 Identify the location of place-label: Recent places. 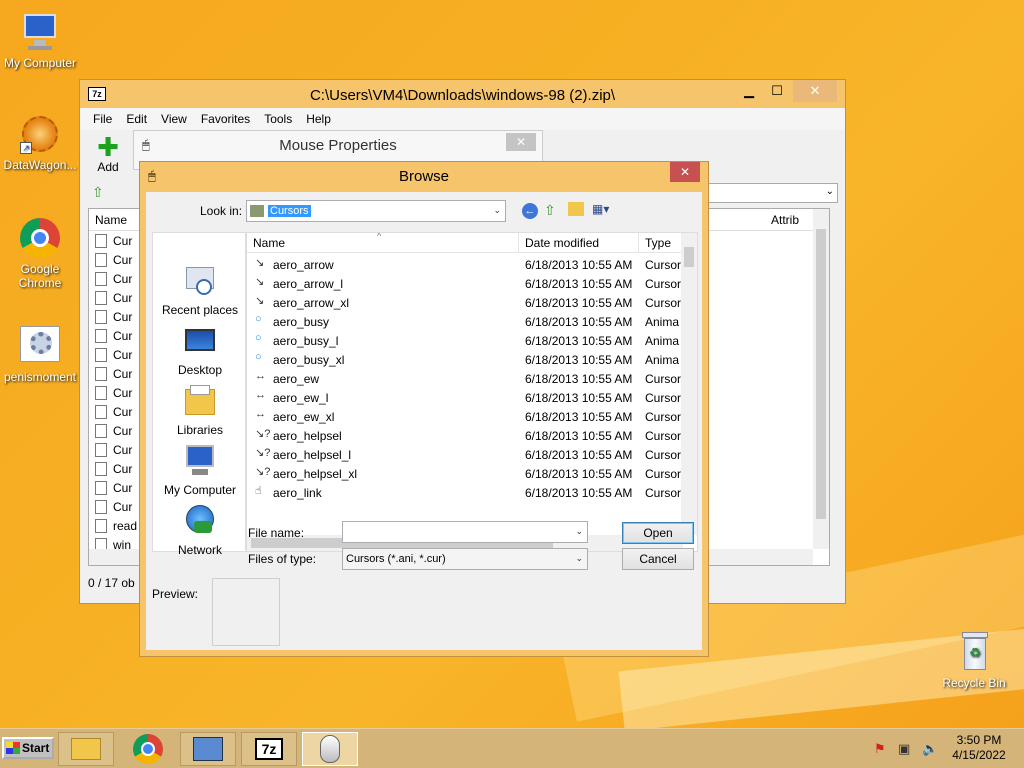
(200, 310).